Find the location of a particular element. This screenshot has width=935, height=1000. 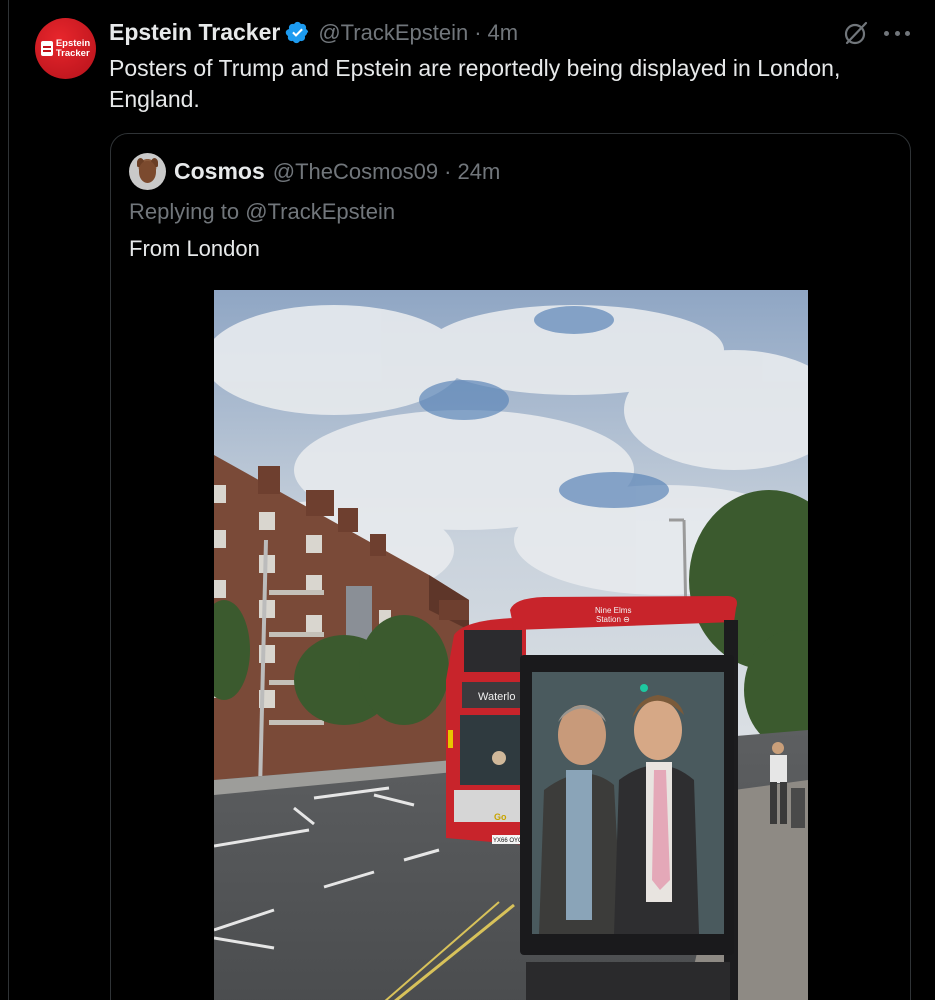

thread-rail is located at coordinates (8, 500).